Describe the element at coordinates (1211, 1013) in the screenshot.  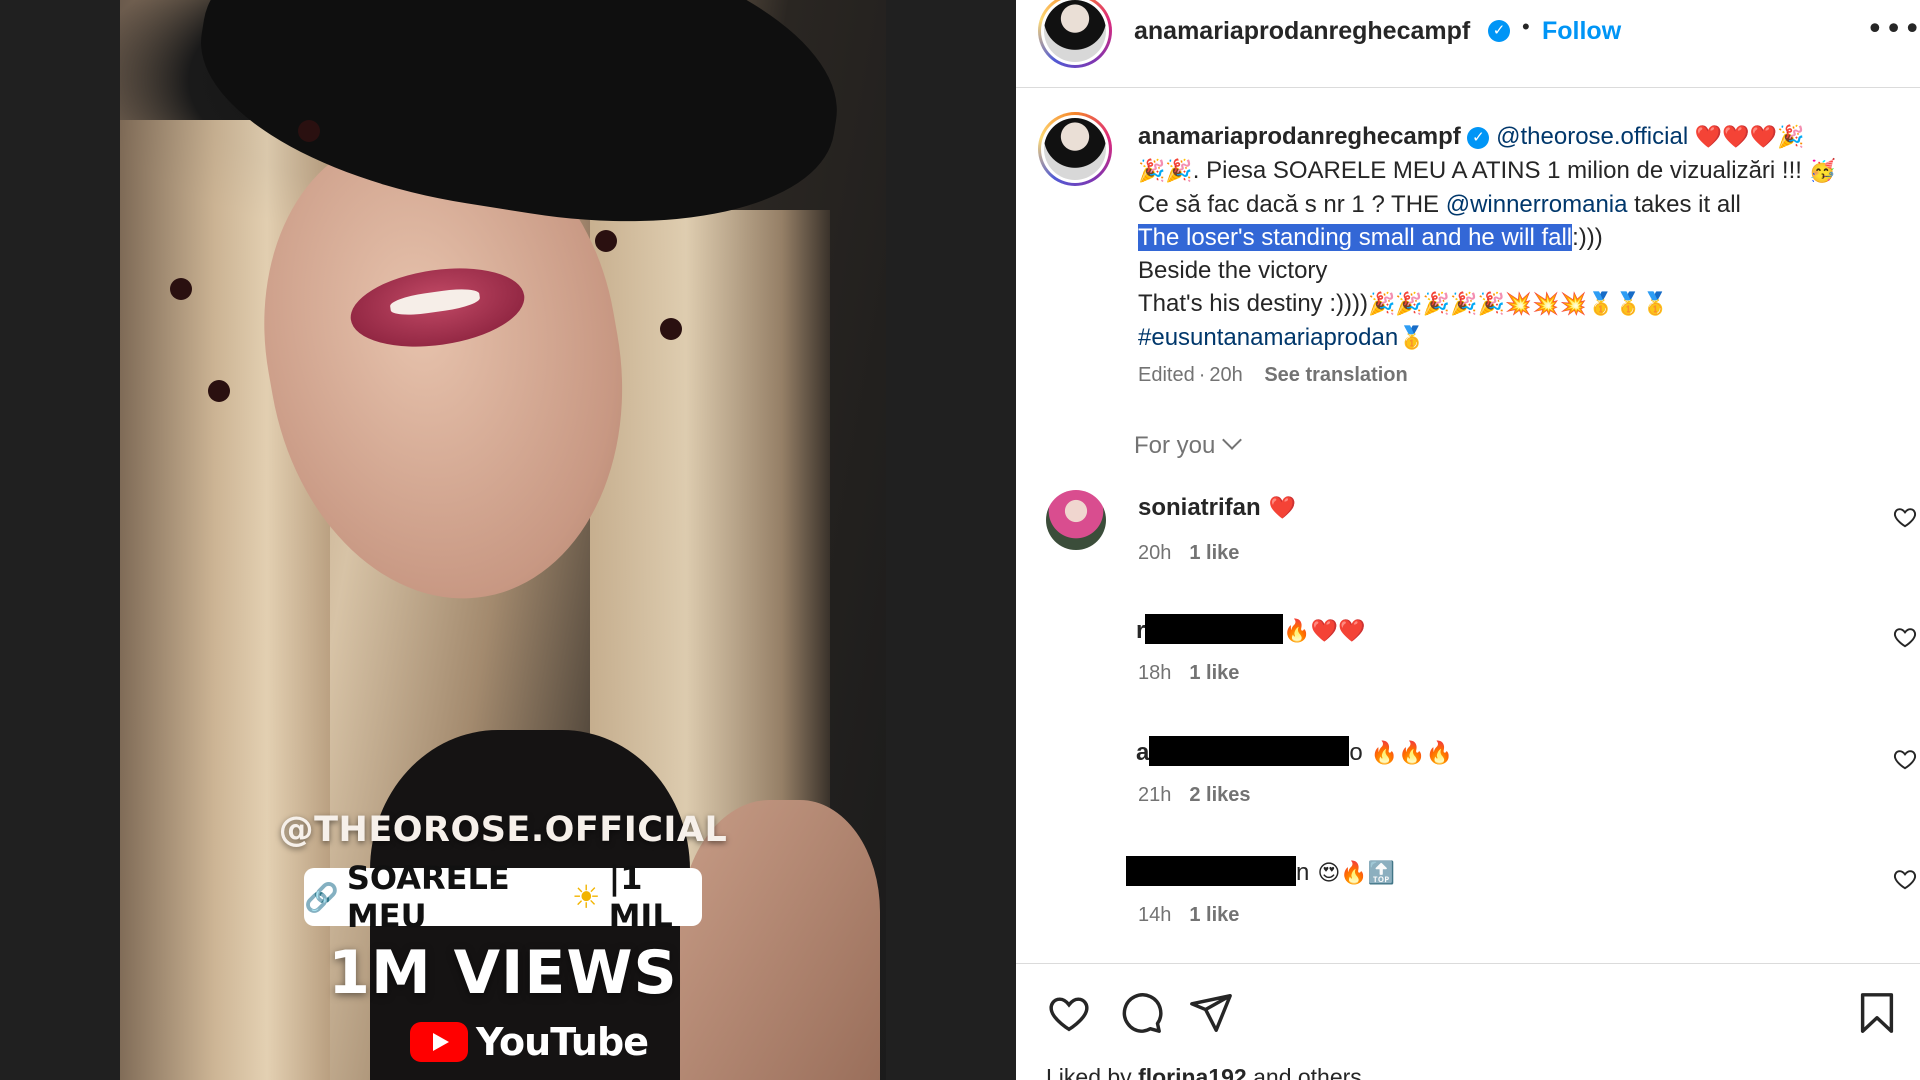
I see `send-icon` at that location.